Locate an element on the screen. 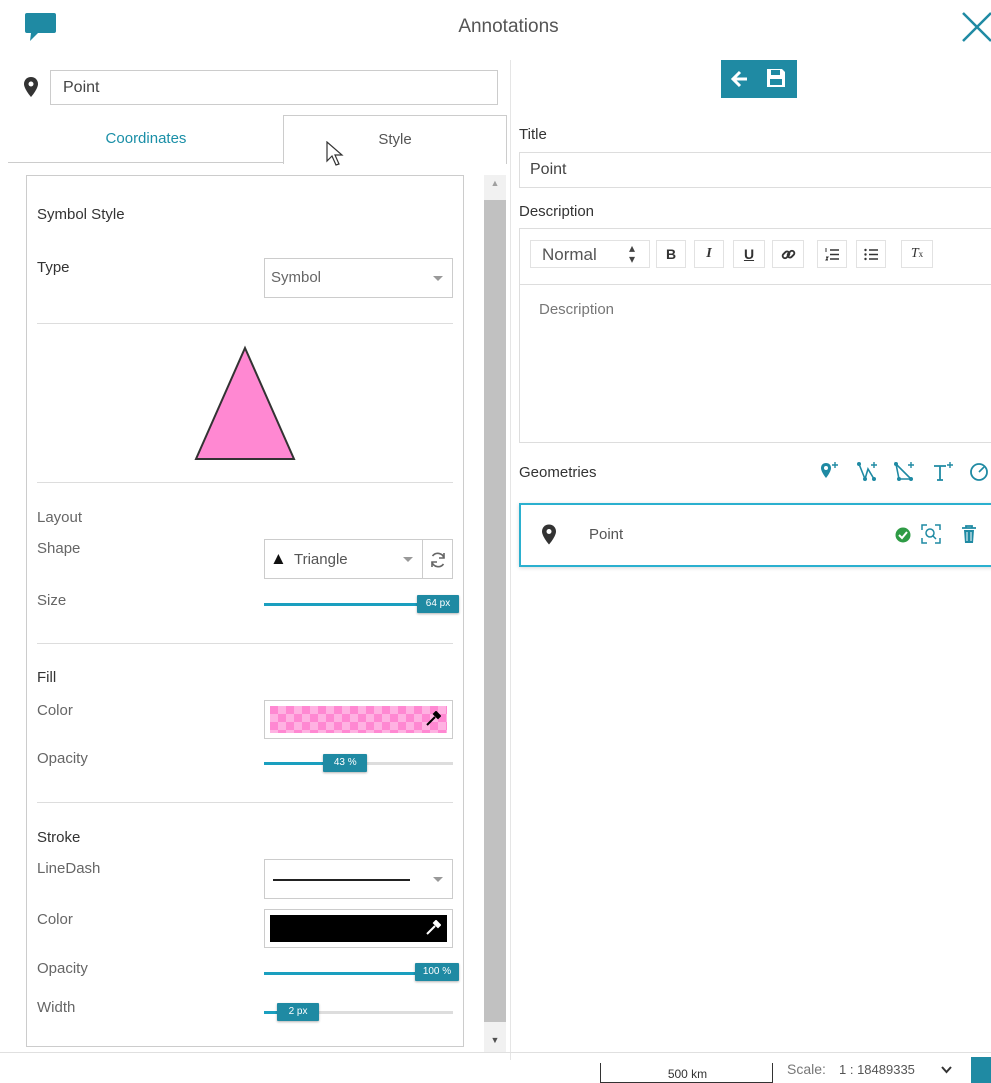 This screenshot has width=991, height=1083. shape-label: Shape is located at coordinates (59, 548).